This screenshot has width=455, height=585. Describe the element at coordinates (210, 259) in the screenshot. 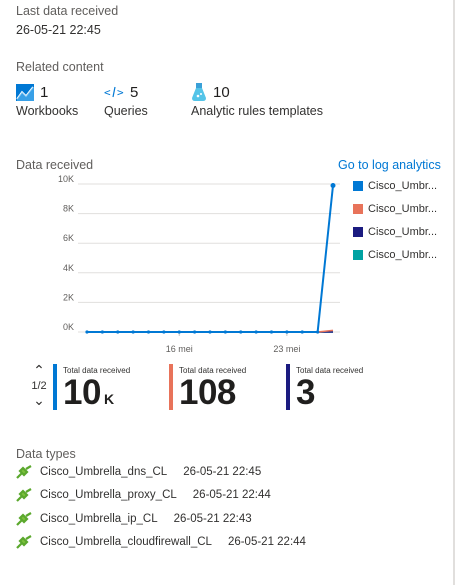

I see `series-line` at that location.